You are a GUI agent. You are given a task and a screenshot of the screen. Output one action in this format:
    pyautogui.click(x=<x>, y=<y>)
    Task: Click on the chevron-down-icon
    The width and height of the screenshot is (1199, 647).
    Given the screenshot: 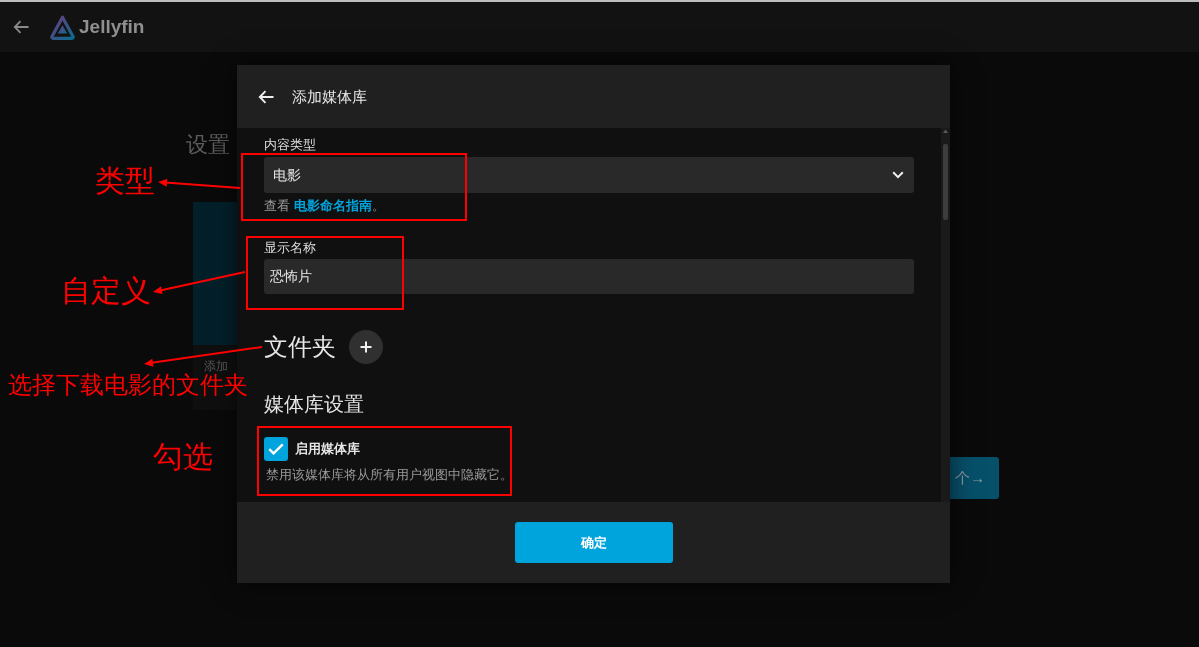 What is the action you would take?
    pyautogui.click(x=898, y=175)
    